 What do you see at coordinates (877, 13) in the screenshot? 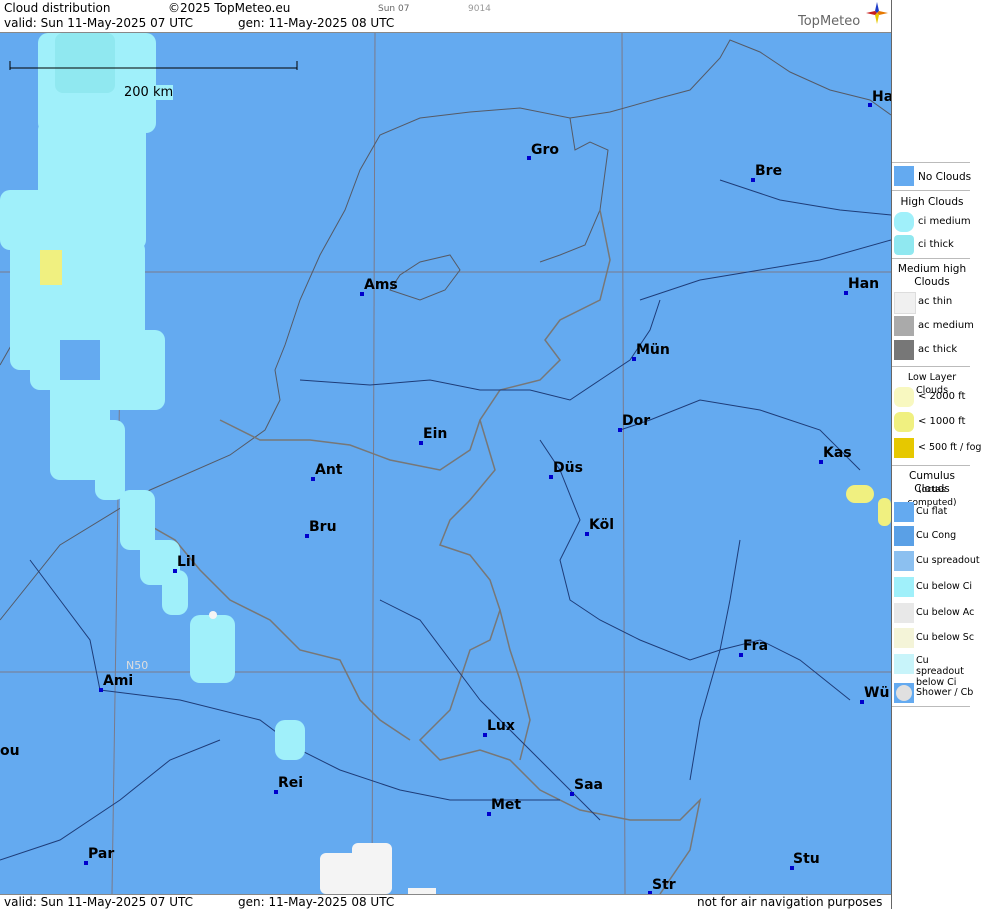
I see `compass-logo-icon` at bounding box center [877, 13].